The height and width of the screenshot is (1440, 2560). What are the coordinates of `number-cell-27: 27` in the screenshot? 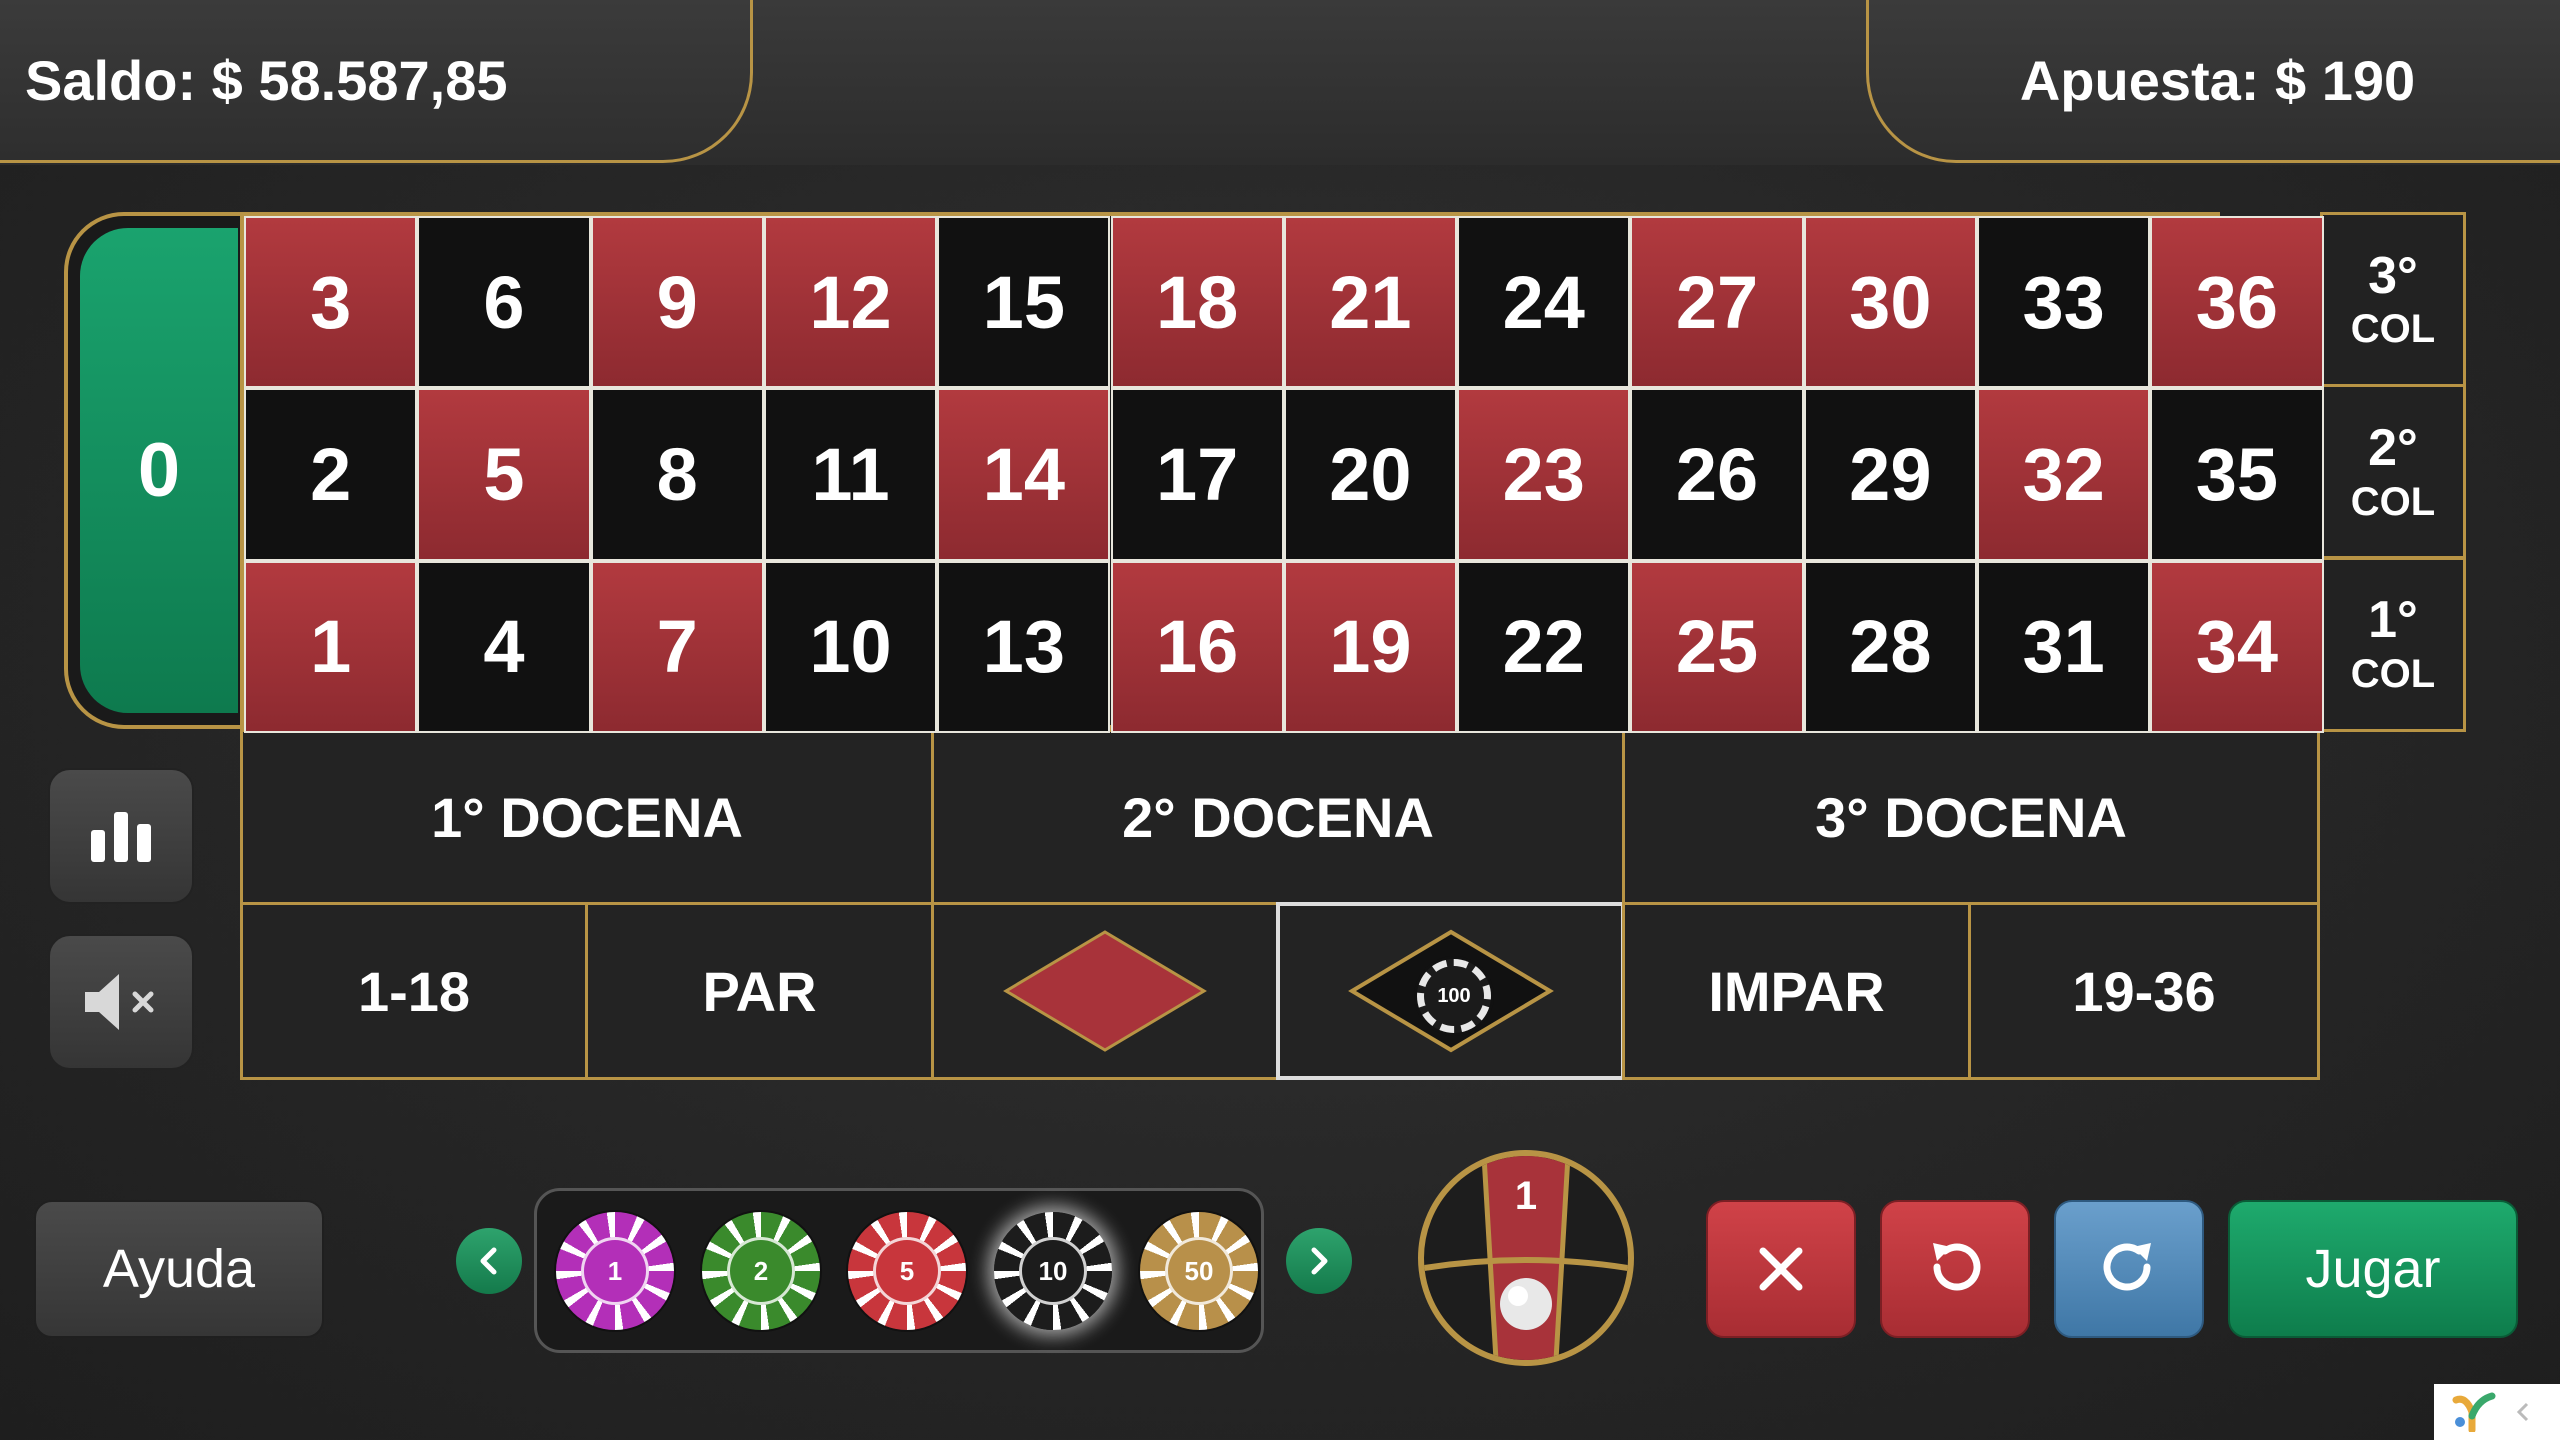 It's located at (1717, 302).